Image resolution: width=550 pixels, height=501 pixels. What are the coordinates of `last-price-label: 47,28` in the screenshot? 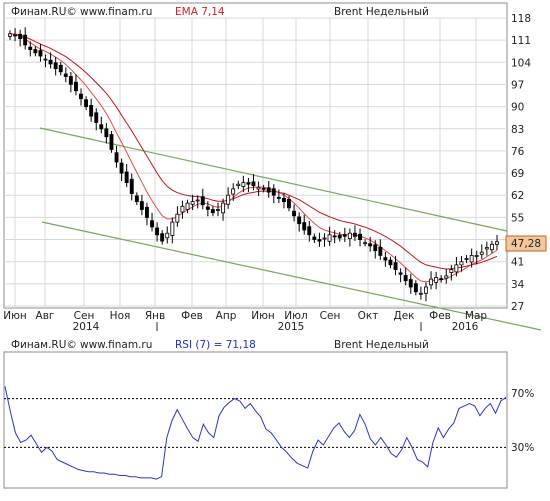 It's located at (526, 243).